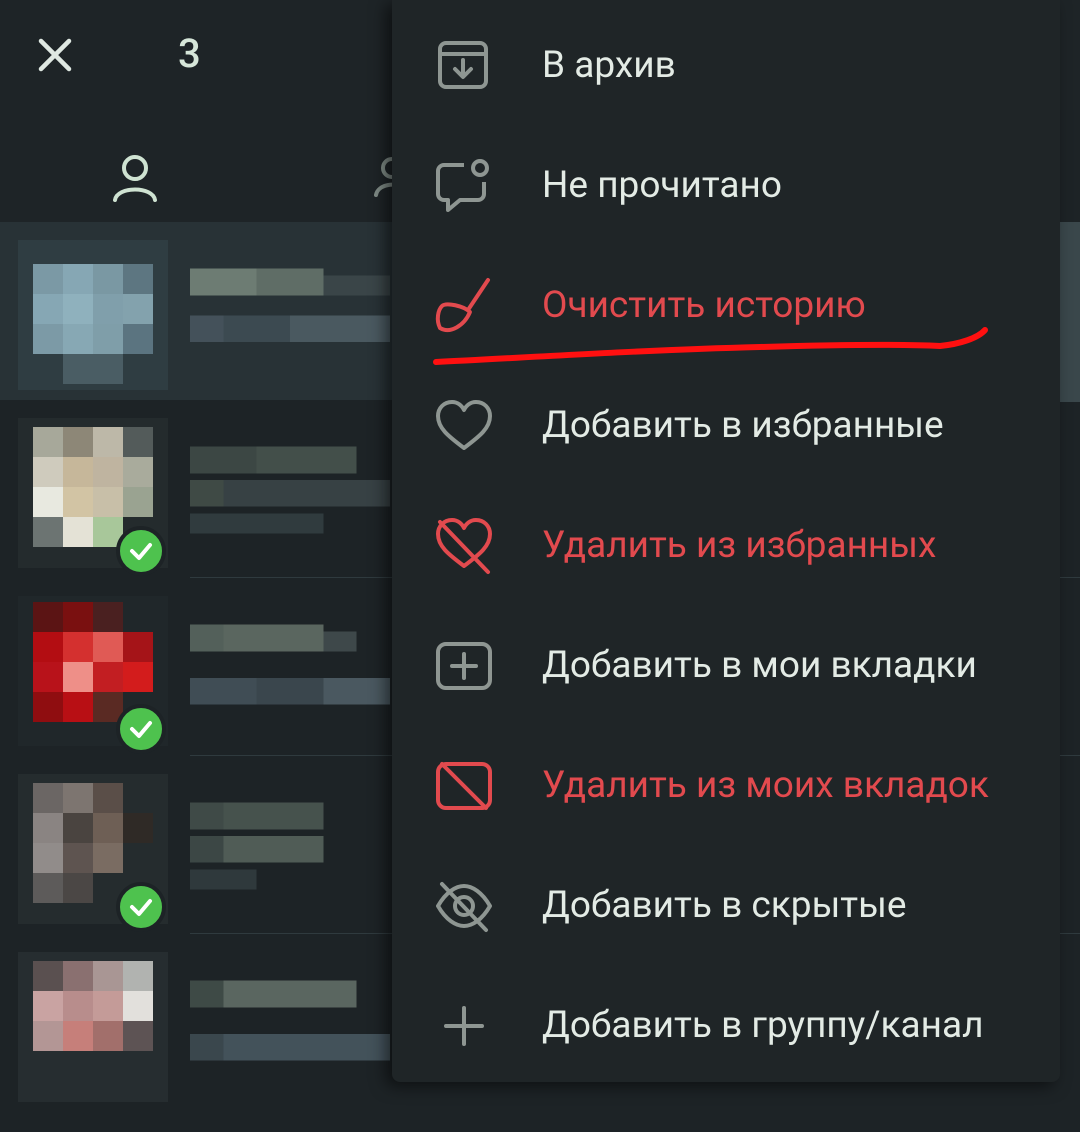 This screenshot has height=1132, width=1080. What do you see at coordinates (464, 426) in the screenshot?
I see `heart-icon` at bounding box center [464, 426].